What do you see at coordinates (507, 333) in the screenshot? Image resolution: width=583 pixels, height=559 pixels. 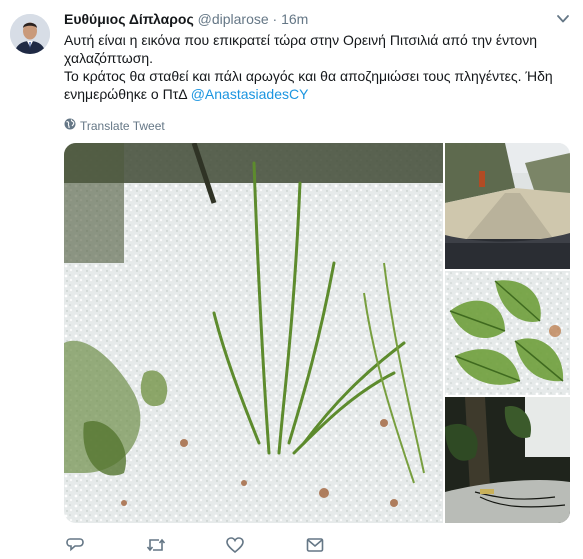 I see `media-photo-leaves` at bounding box center [507, 333].